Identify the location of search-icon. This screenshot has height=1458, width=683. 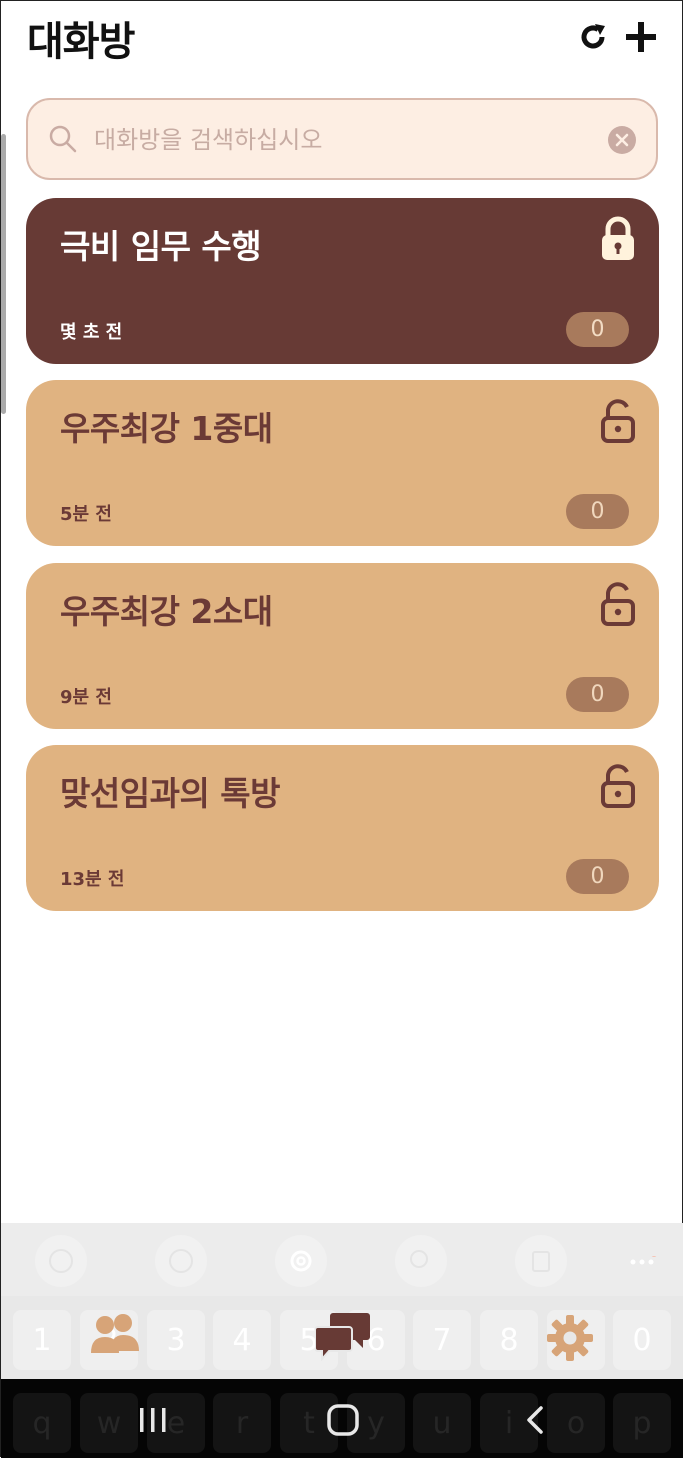
(63, 139).